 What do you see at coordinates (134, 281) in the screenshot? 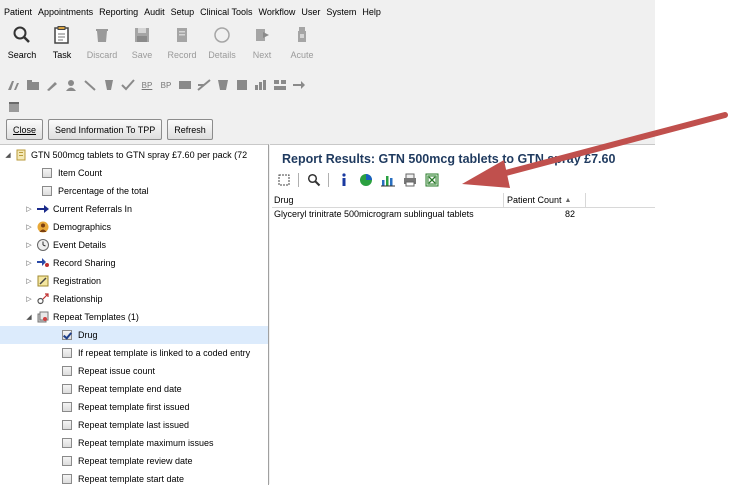
I see `tree-item-registration: ▷ Registration` at bounding box center [134, 281].